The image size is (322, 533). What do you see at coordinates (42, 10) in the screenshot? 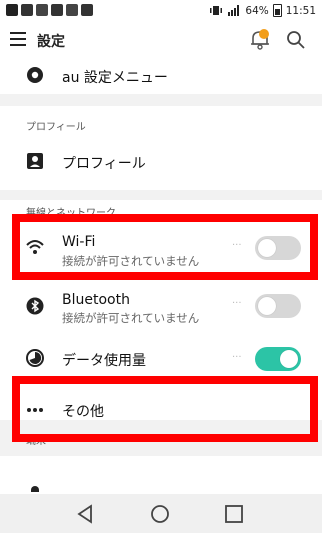
I see `tools-icon` at bounding box center [42, 10].